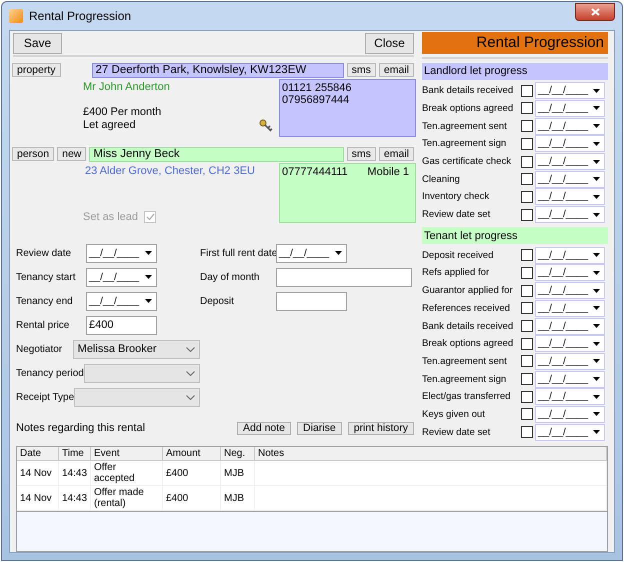 This screenshot has width=624, height=562. Describe the element at coordinates (457, 214) in the screenshot. I see `progress-label: Review date set` at that location.